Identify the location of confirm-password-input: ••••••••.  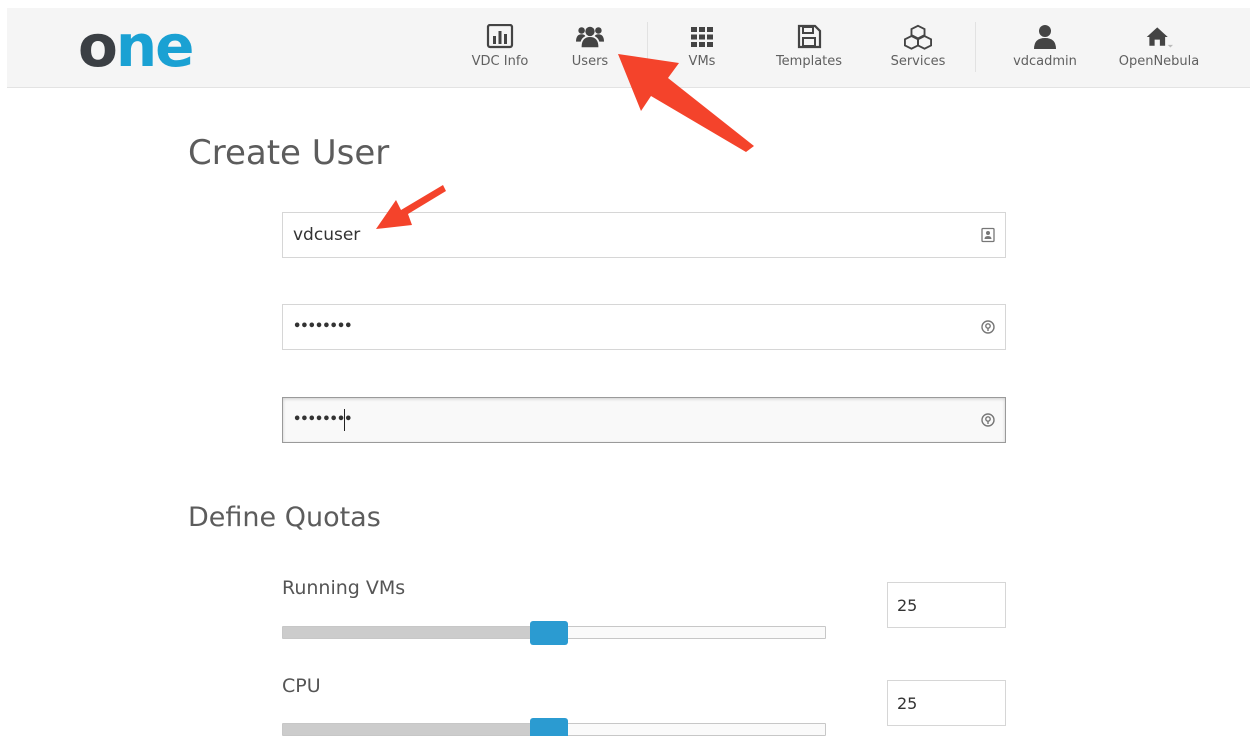
(322, 420).